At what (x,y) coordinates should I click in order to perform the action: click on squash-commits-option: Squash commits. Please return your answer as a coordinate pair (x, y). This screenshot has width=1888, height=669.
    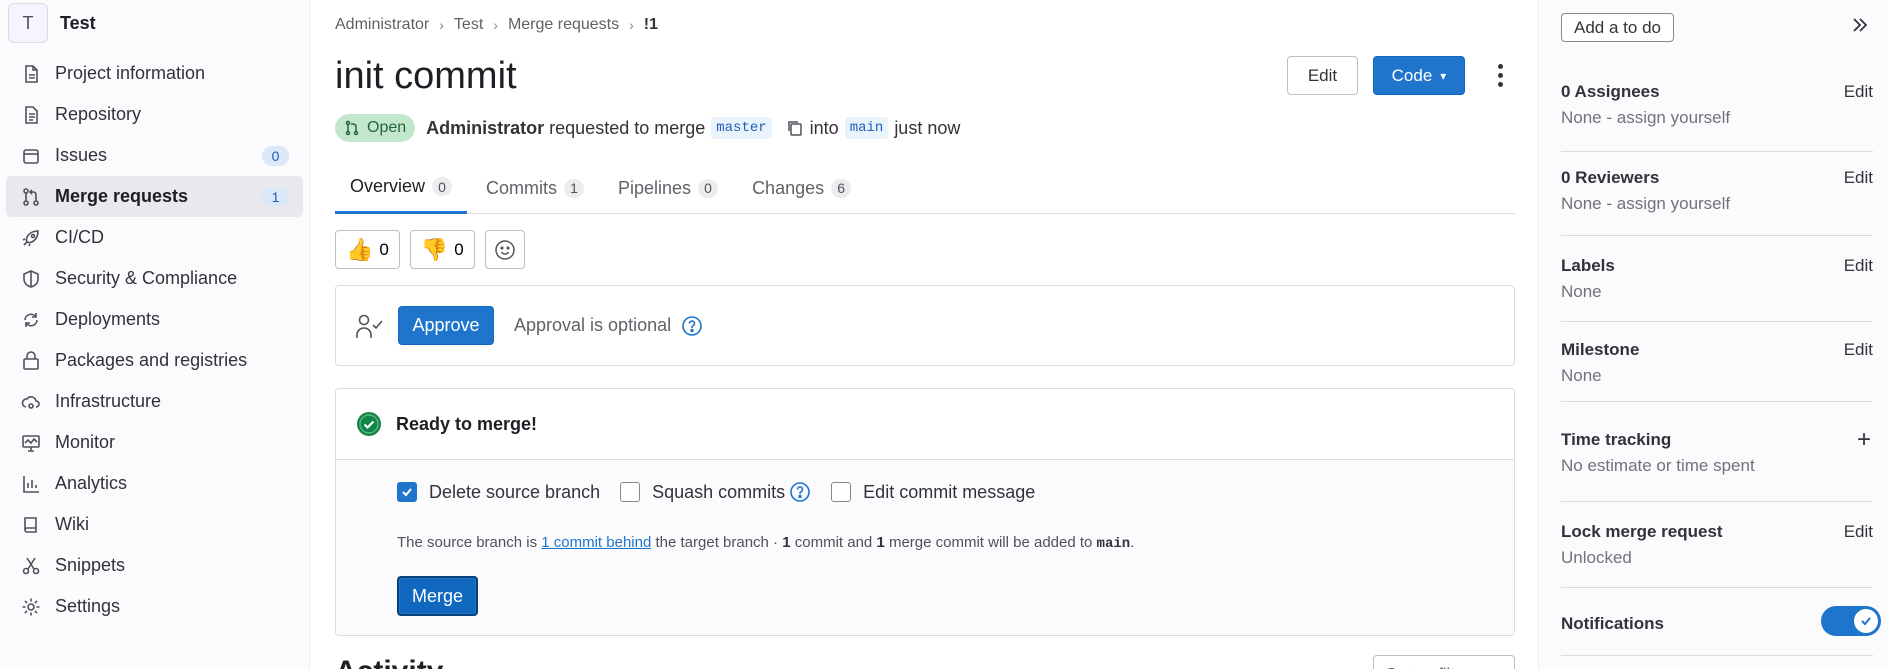
    Looking at the image, I should click on (715, 492).